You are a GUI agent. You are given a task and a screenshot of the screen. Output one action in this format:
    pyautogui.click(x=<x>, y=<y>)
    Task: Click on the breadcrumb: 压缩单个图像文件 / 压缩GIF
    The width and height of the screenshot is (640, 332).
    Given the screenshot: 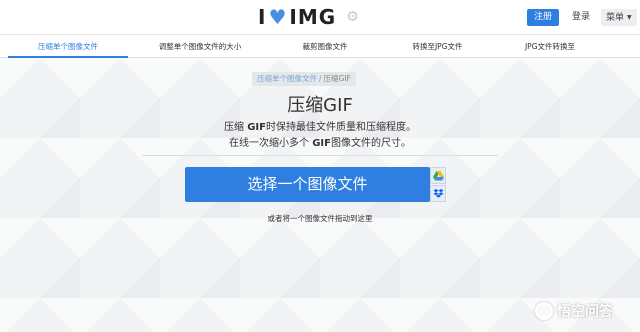 What is the action you would take?
    pyautogui.click(x=304, y=79)
    